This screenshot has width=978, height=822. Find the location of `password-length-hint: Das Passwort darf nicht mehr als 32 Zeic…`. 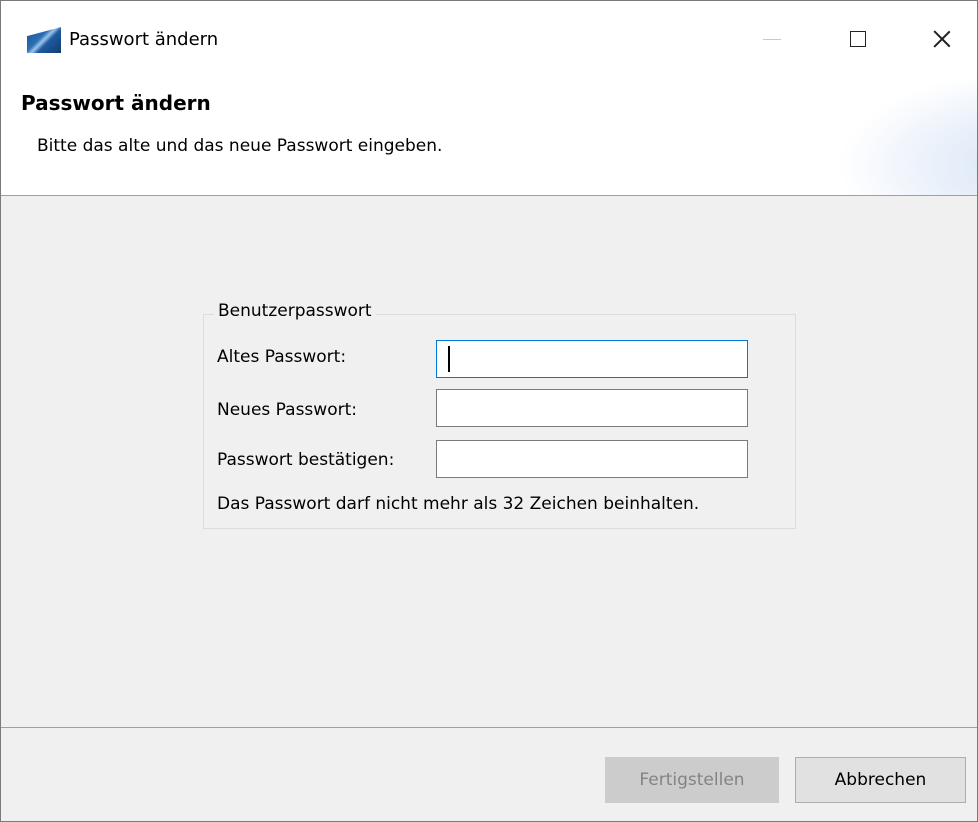

password-length-hint: Das Passwort darf nicht mehr als 32 Zeic… is located at coordinates (458, 504).